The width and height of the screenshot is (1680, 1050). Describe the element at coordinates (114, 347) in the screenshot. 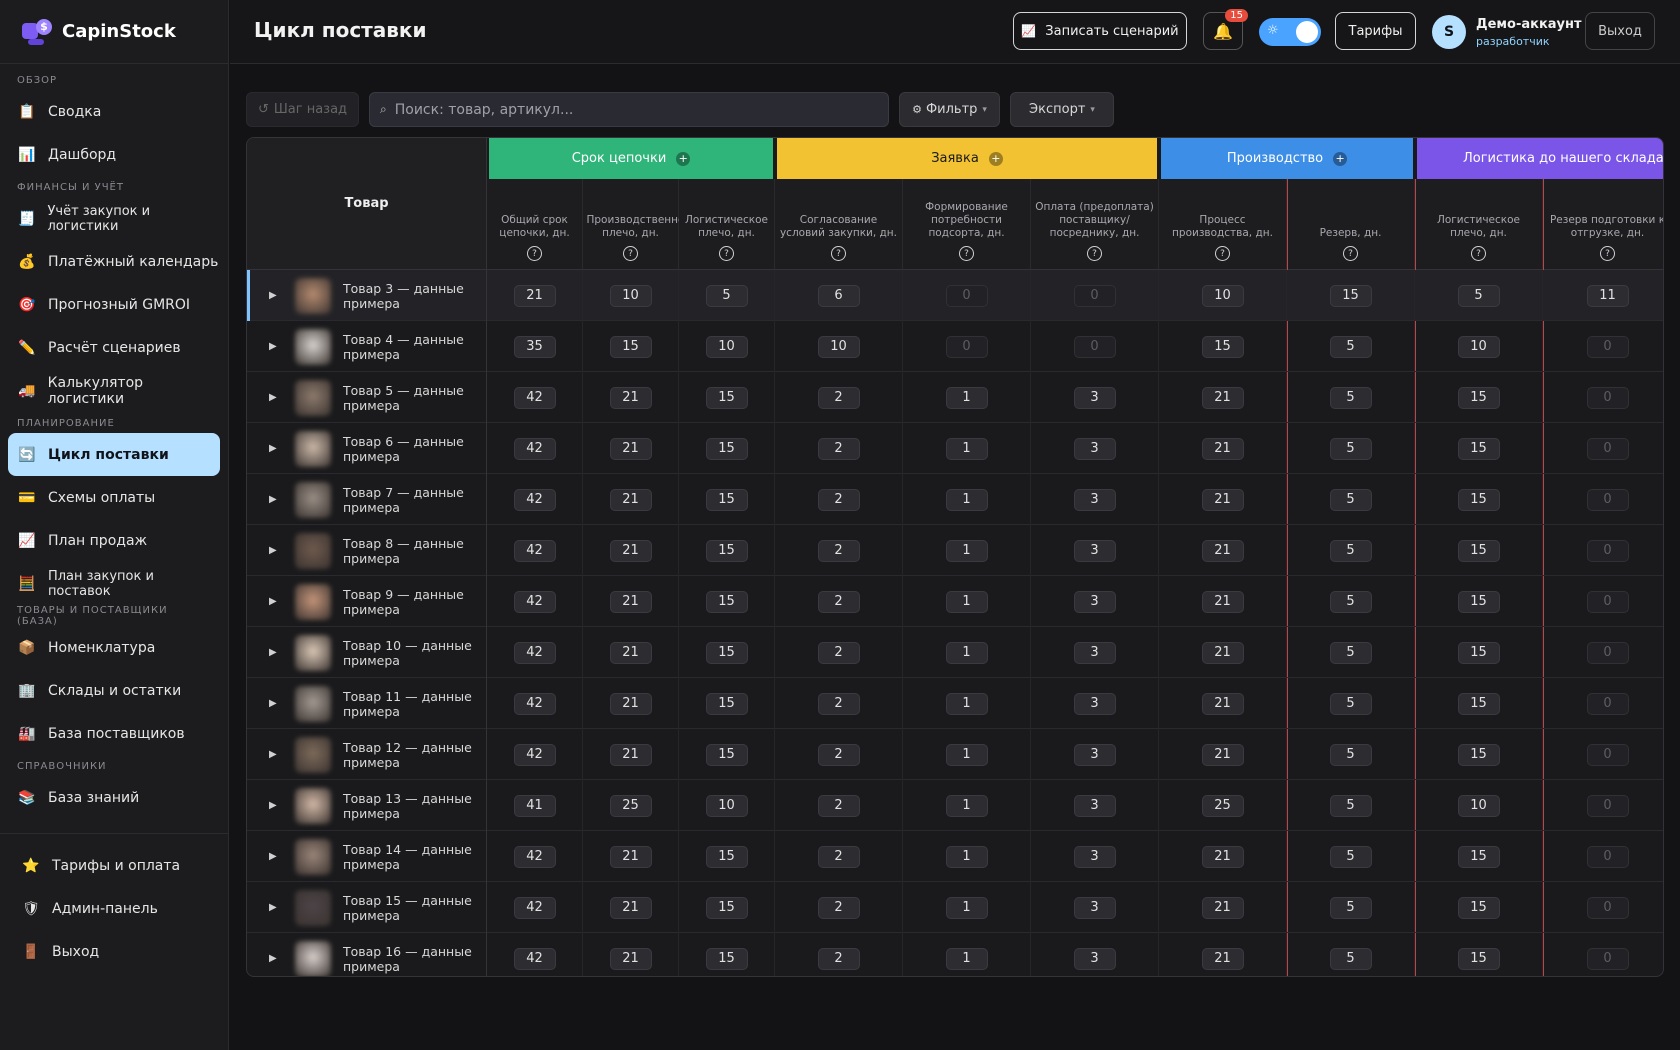

I see `sidebar-item-pencil: ✏️ Расчёт сценариев` at that location.